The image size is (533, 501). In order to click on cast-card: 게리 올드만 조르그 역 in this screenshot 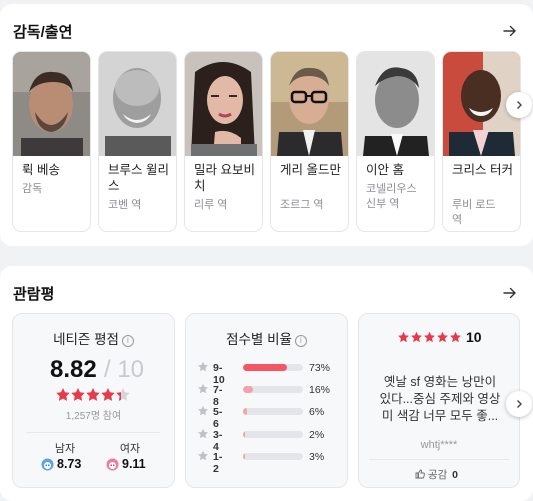, I will do `click(309, 141)`.